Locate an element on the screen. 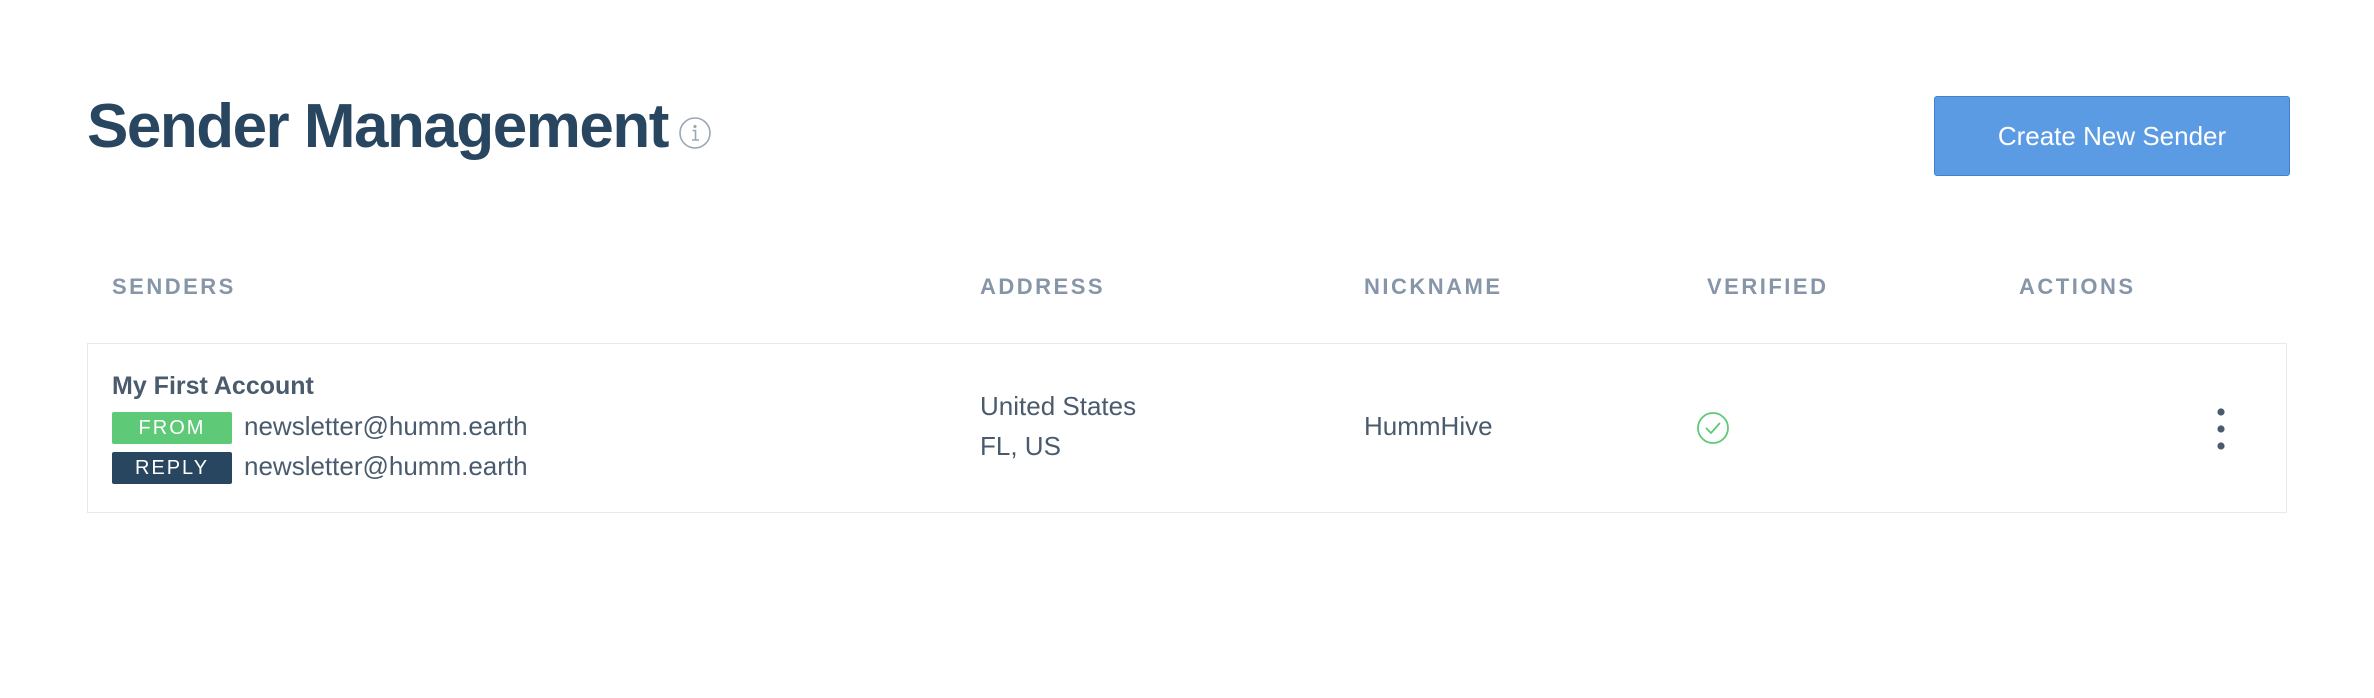 This screenshot has height=698, width=2374. column-header-senders: SENDERS is located at coordinates (174, 286).